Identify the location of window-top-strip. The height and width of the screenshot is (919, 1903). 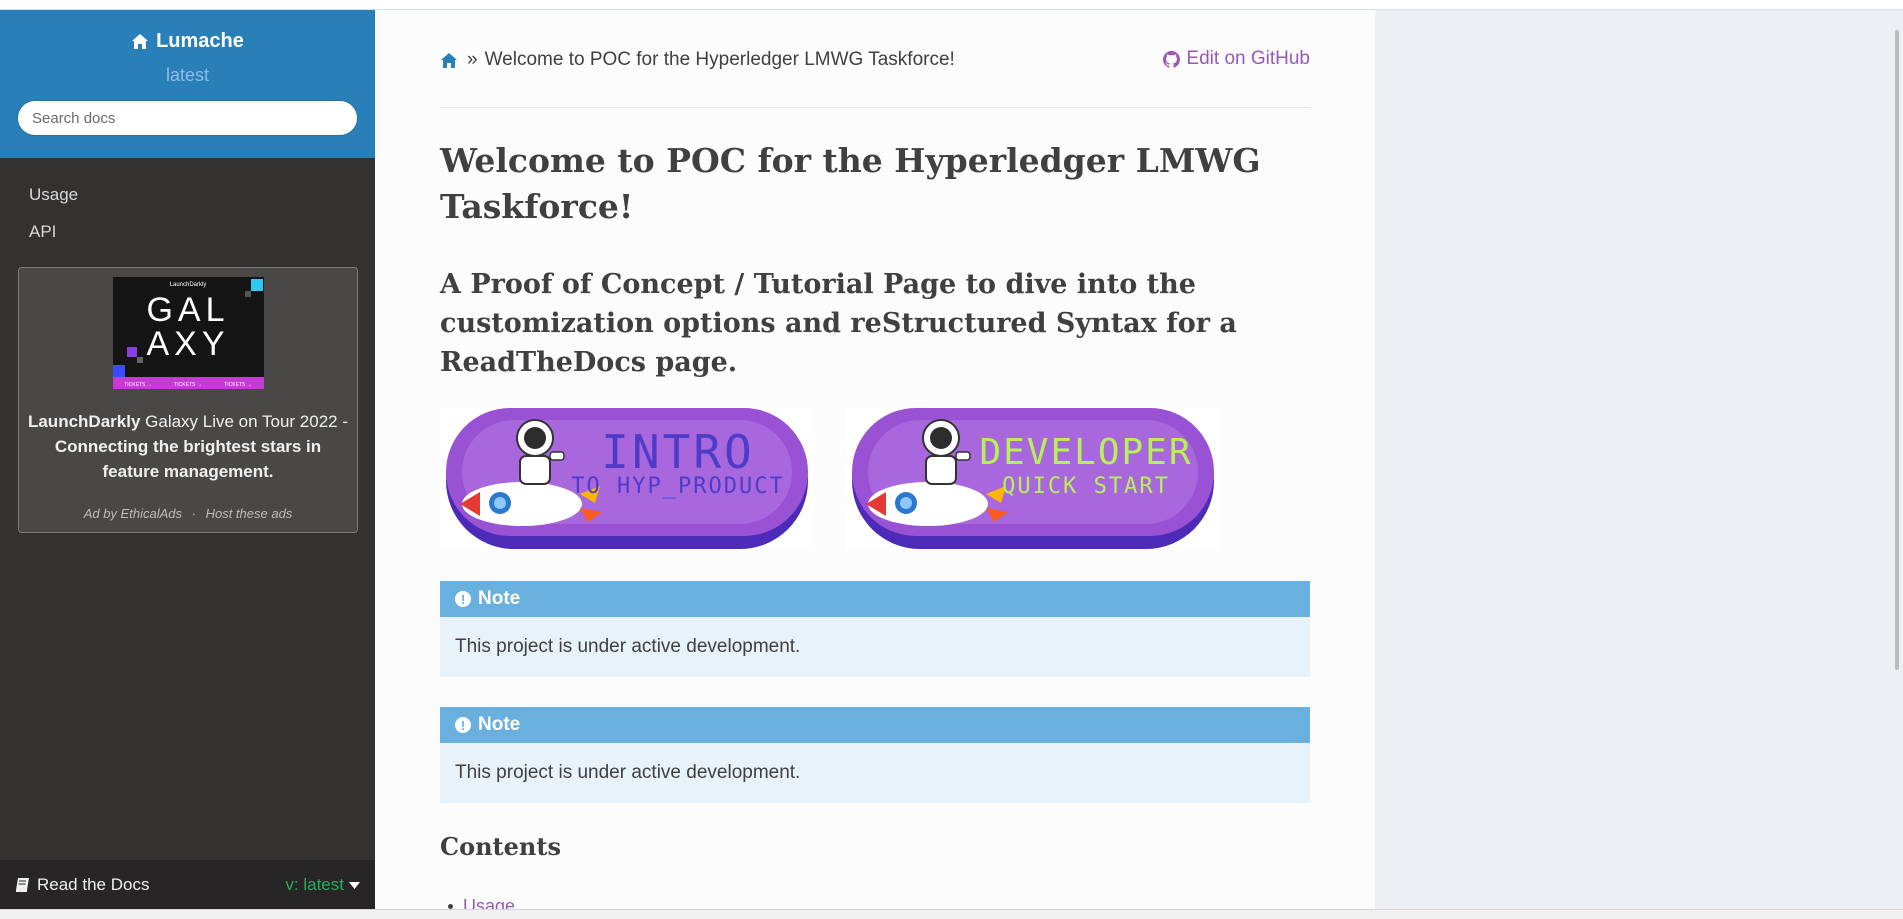
(951, 5).